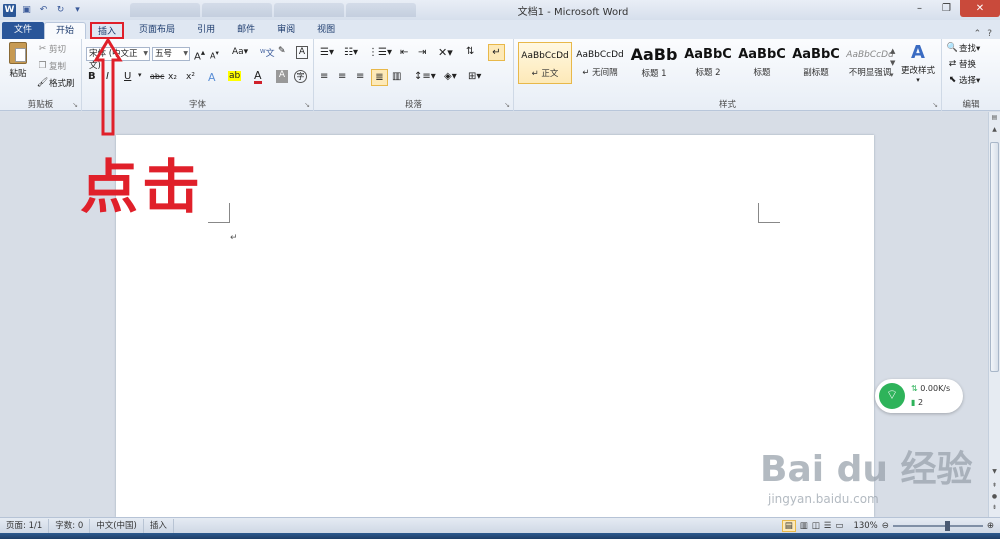 This screenshot has height=539, width=1000. What do you see at coordinates (994, 496) in the screenshot?
I see `browse-object-icon: ●` at bounding box center [994, 496].